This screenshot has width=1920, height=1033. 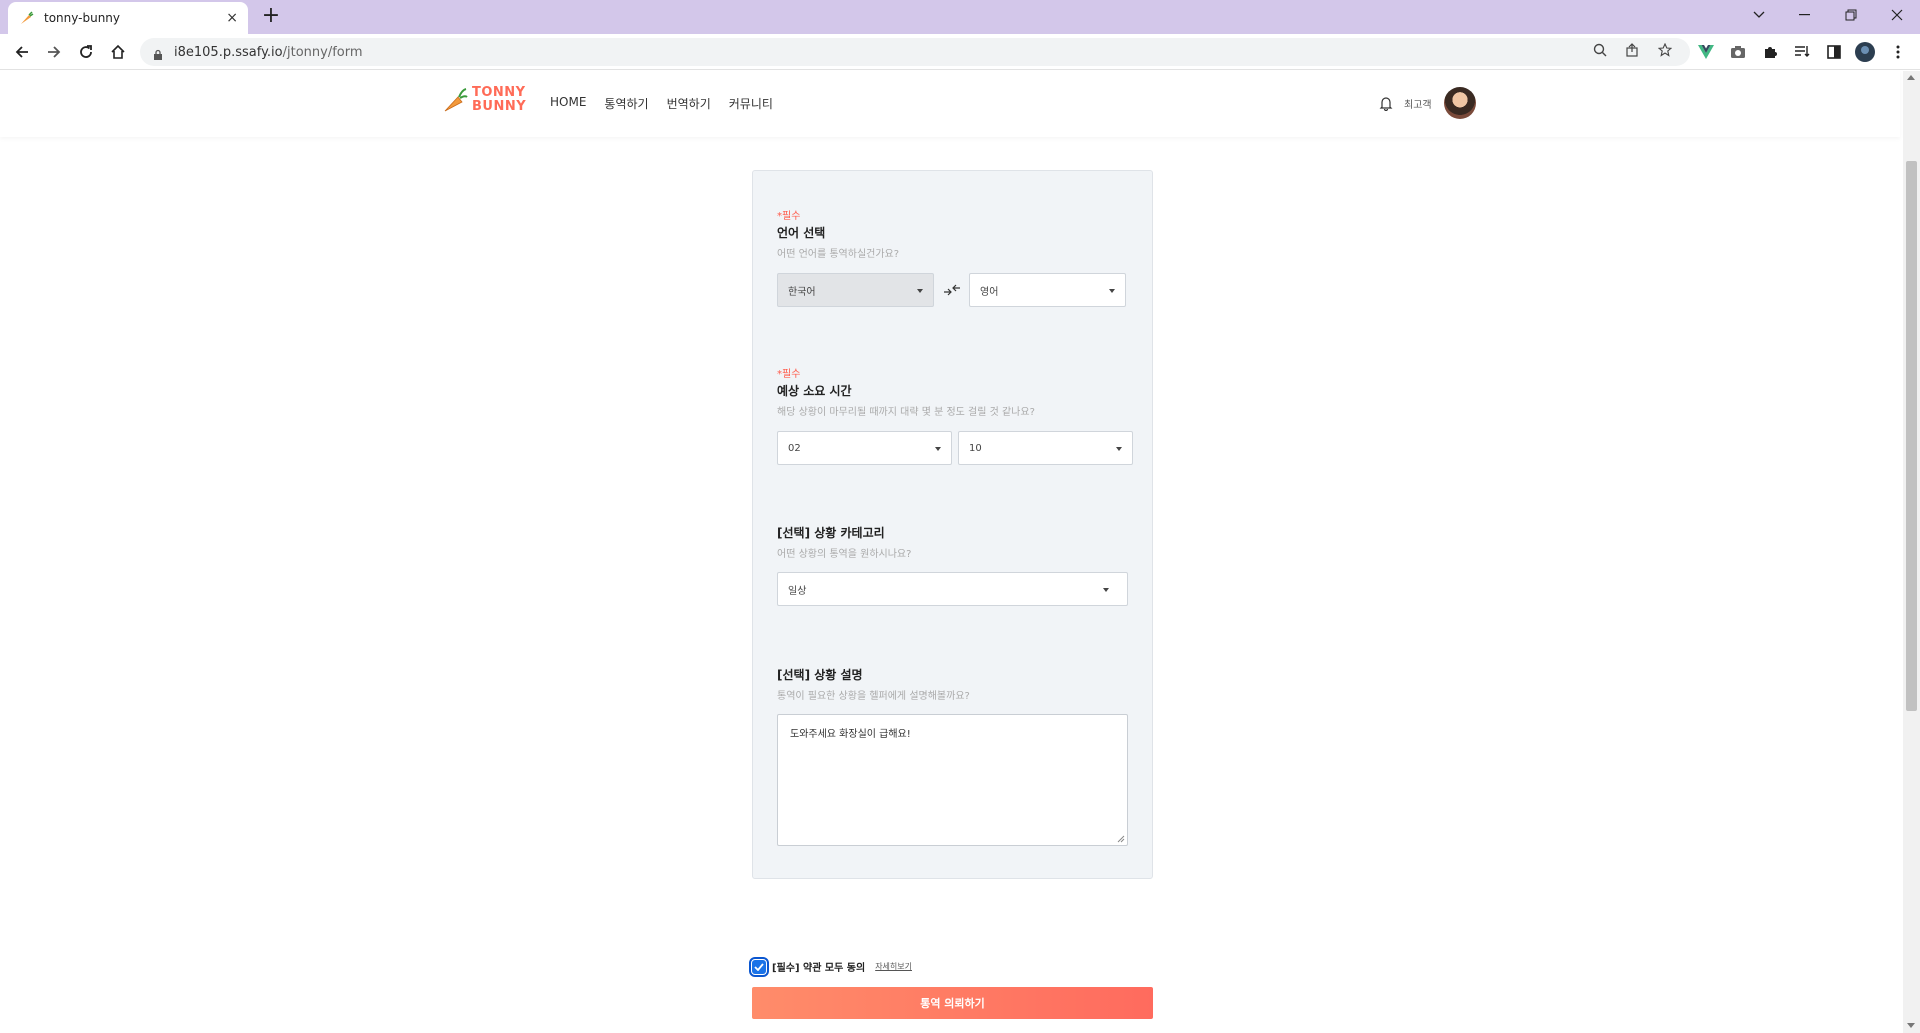 I want to click on source-language-select: 한국어, so click(x=855, y=290).